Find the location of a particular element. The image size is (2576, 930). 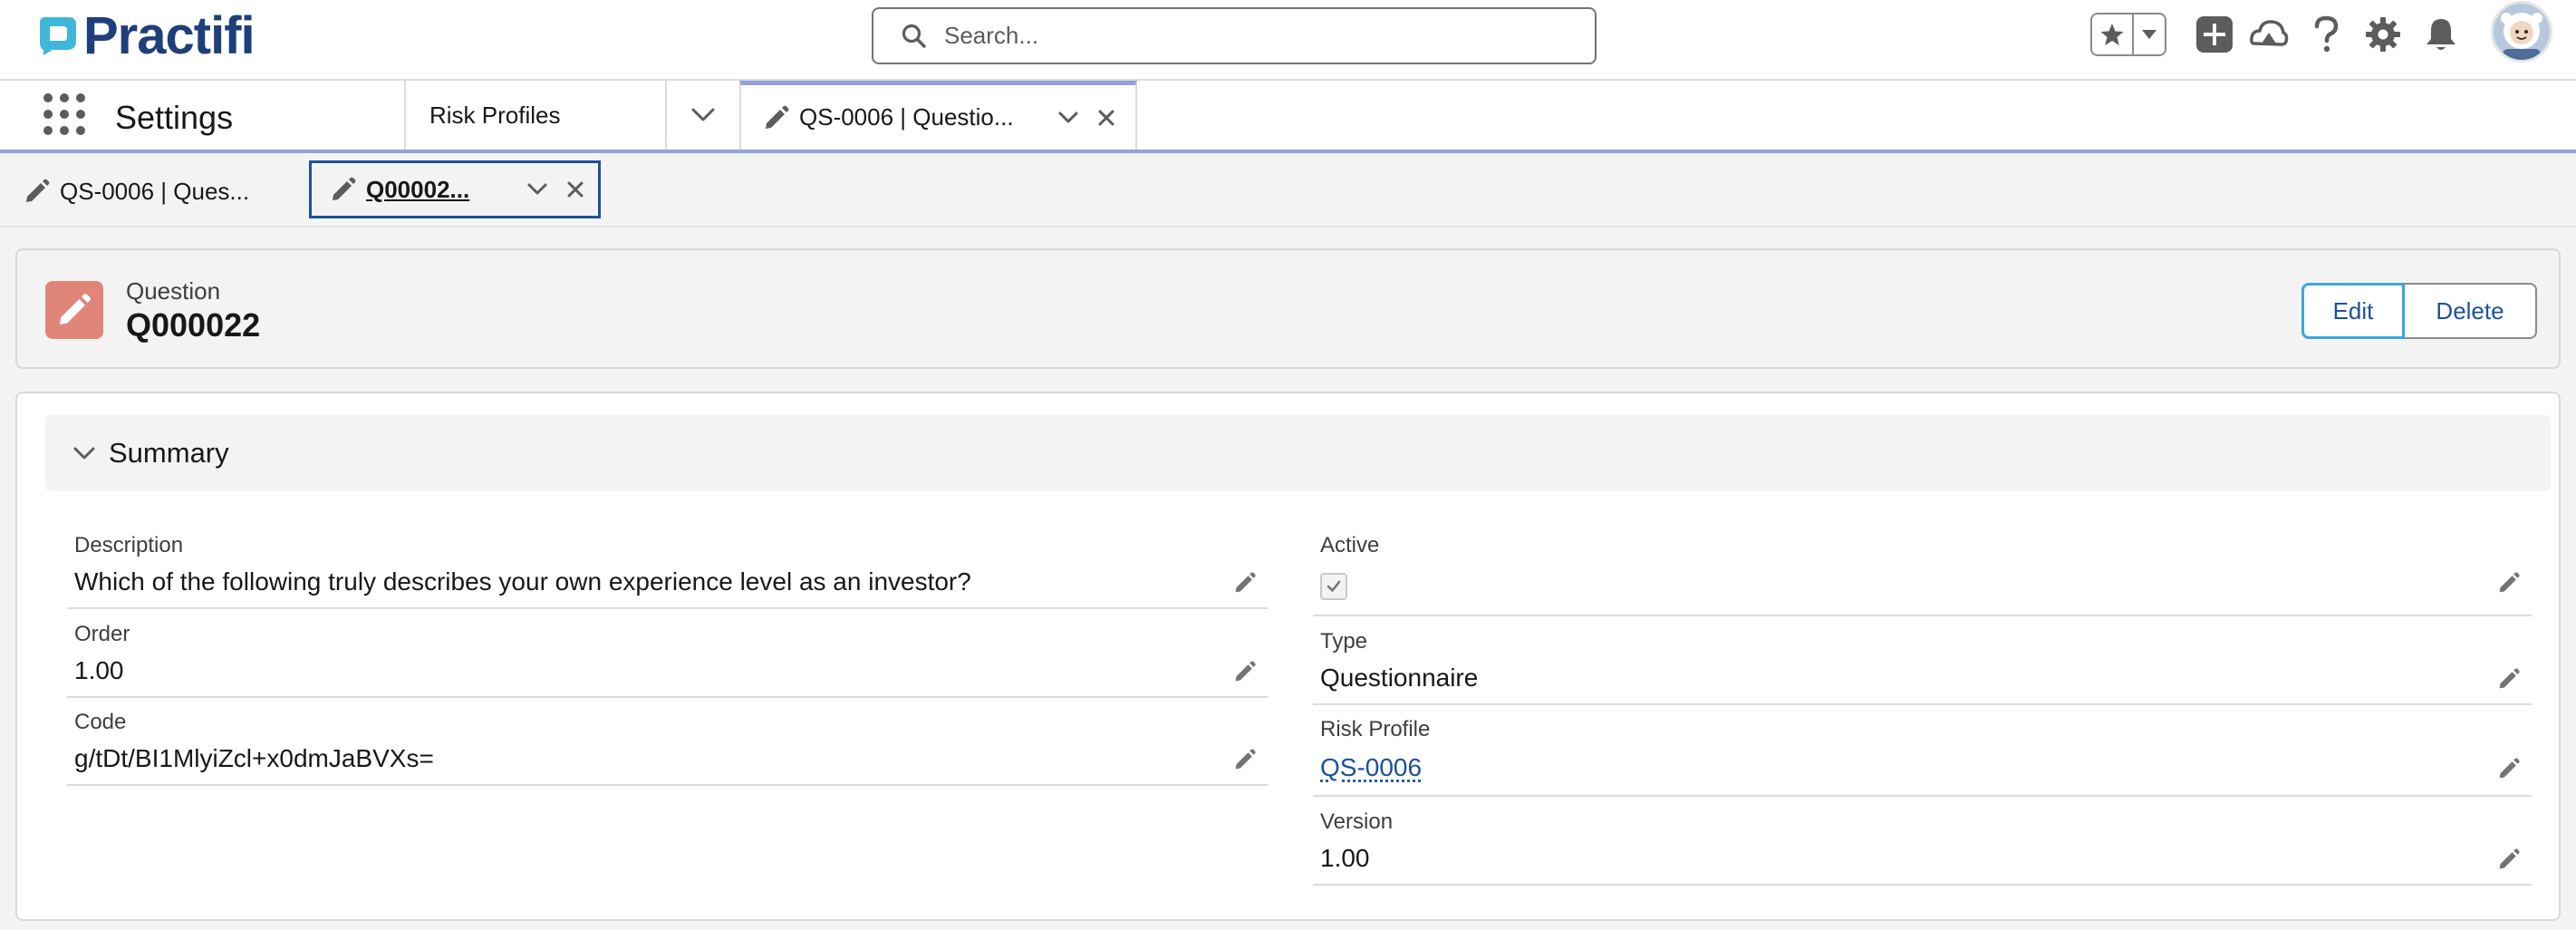

practifi-logo-mark-icon is located at coordinates (58, 36).